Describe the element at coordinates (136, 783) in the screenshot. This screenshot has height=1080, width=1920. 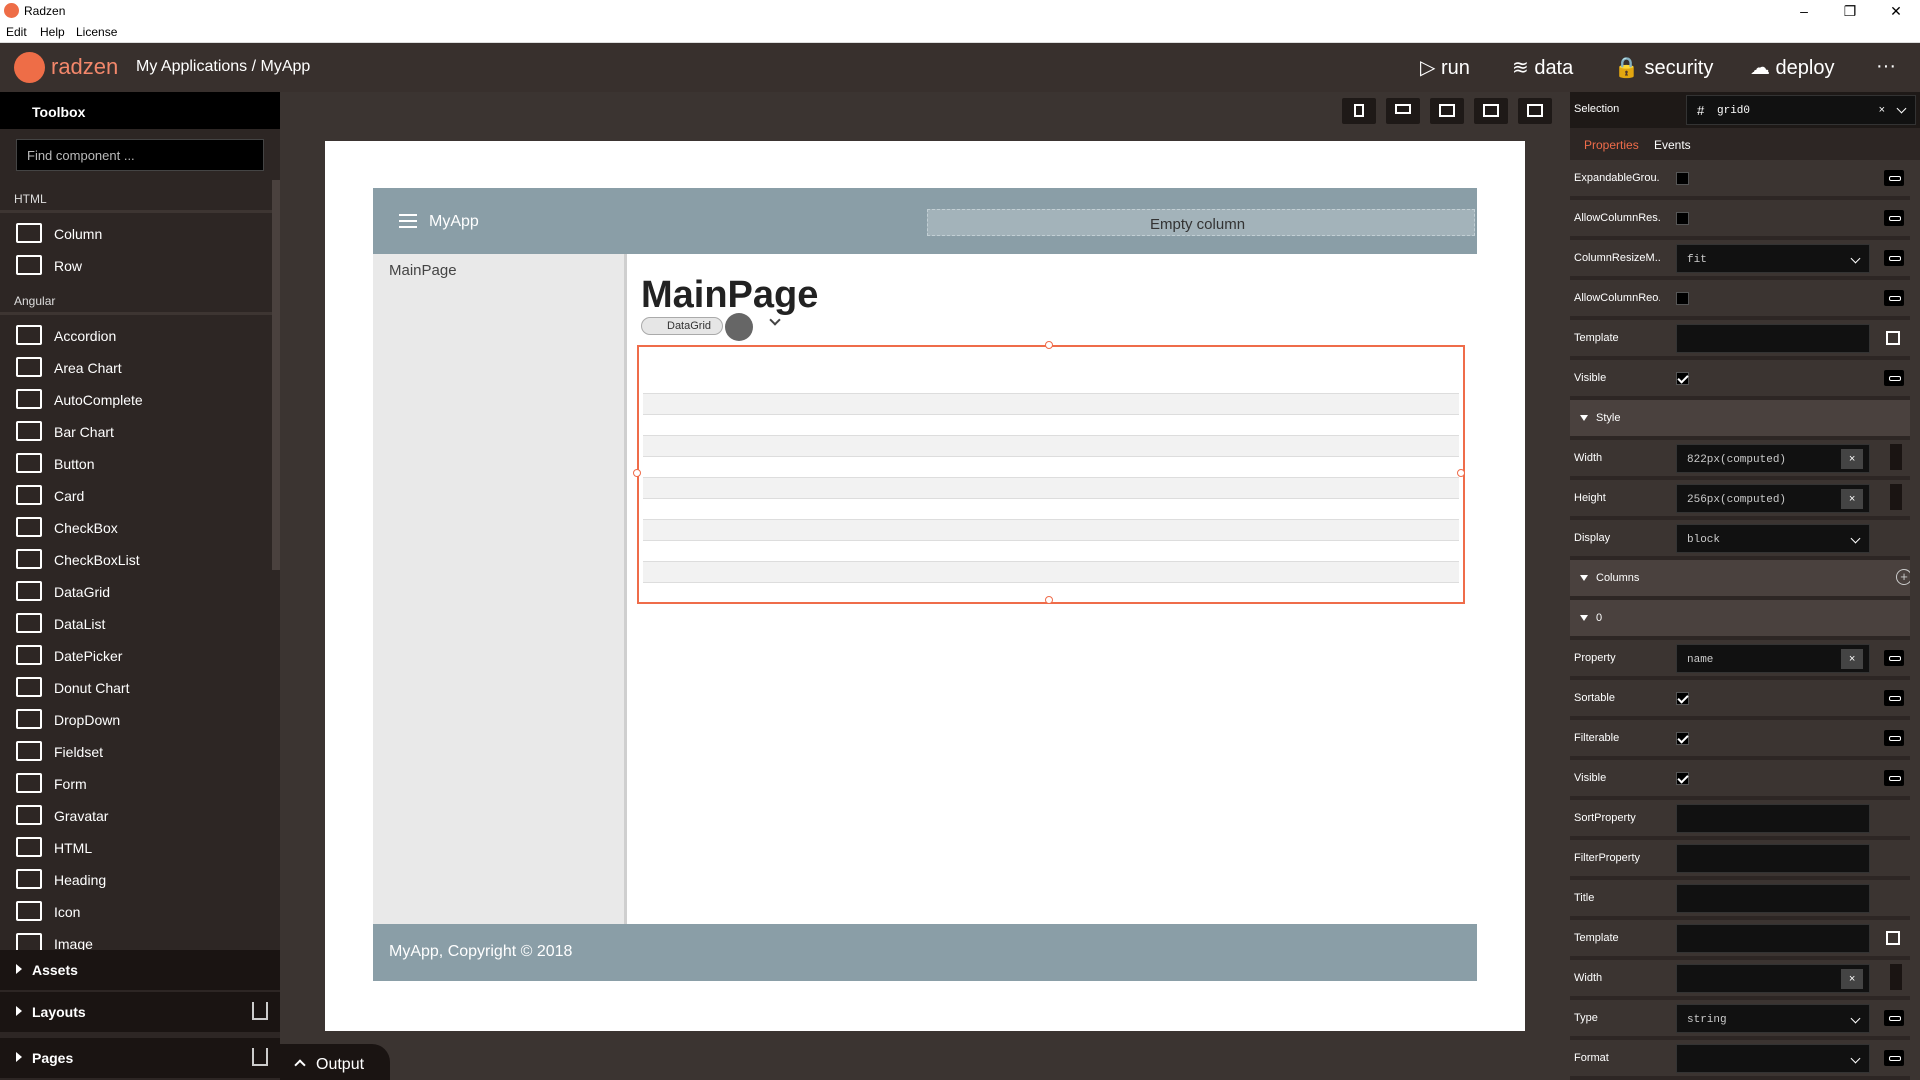
I see `toolbox-item-form: Form` at that location.